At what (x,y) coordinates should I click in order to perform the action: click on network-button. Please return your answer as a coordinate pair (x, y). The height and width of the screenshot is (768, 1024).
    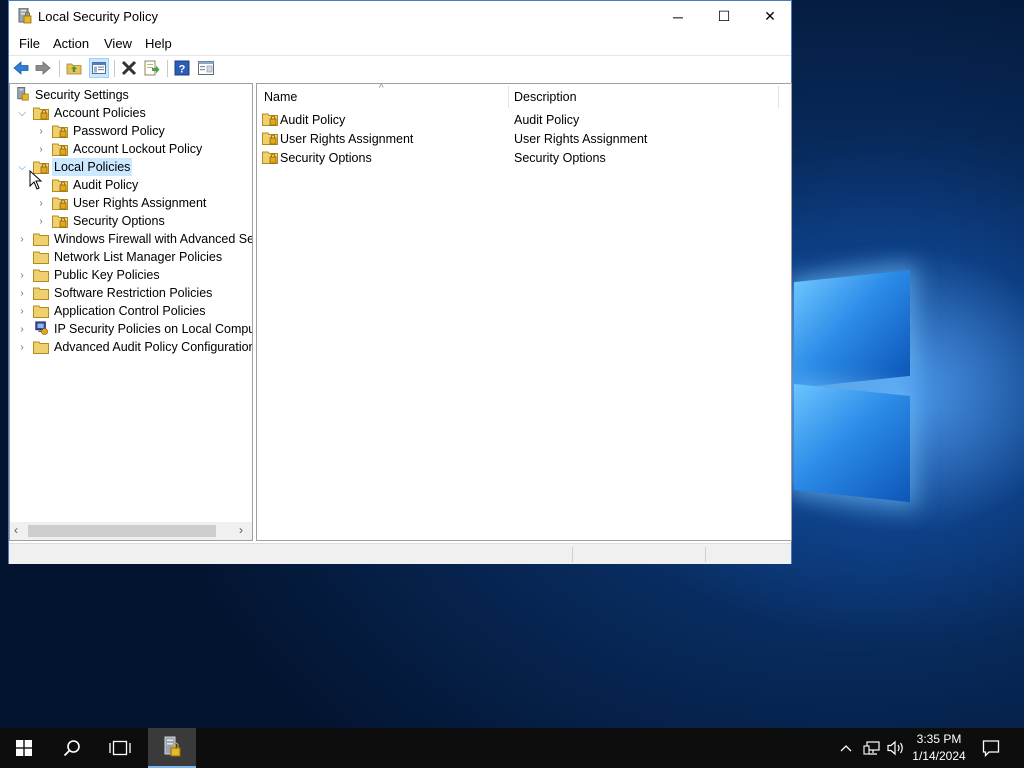
    Looking at the image, I should click on (872, 748).